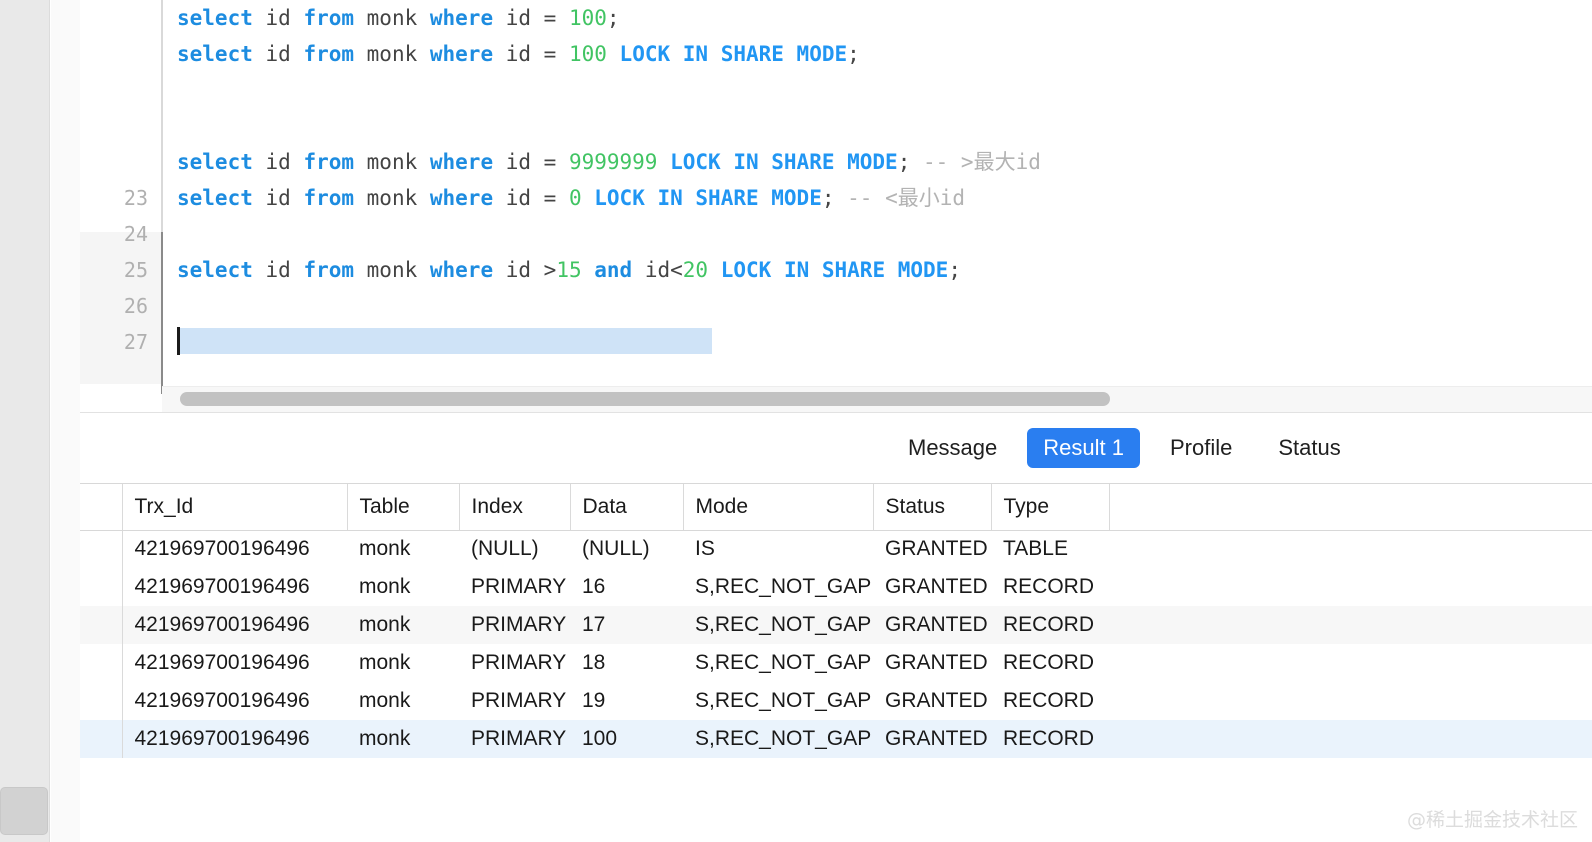 This screenshot has height=842, width=1592. Describe the element at coordinates (1083, 448) in the screenshot. I see `tab-result-1: Result 1` at that location.